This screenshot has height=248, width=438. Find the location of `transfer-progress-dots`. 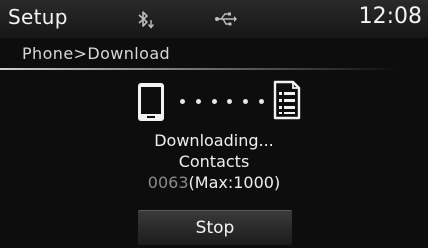

transfer-progress-dots is located at coordinates (222, 101).